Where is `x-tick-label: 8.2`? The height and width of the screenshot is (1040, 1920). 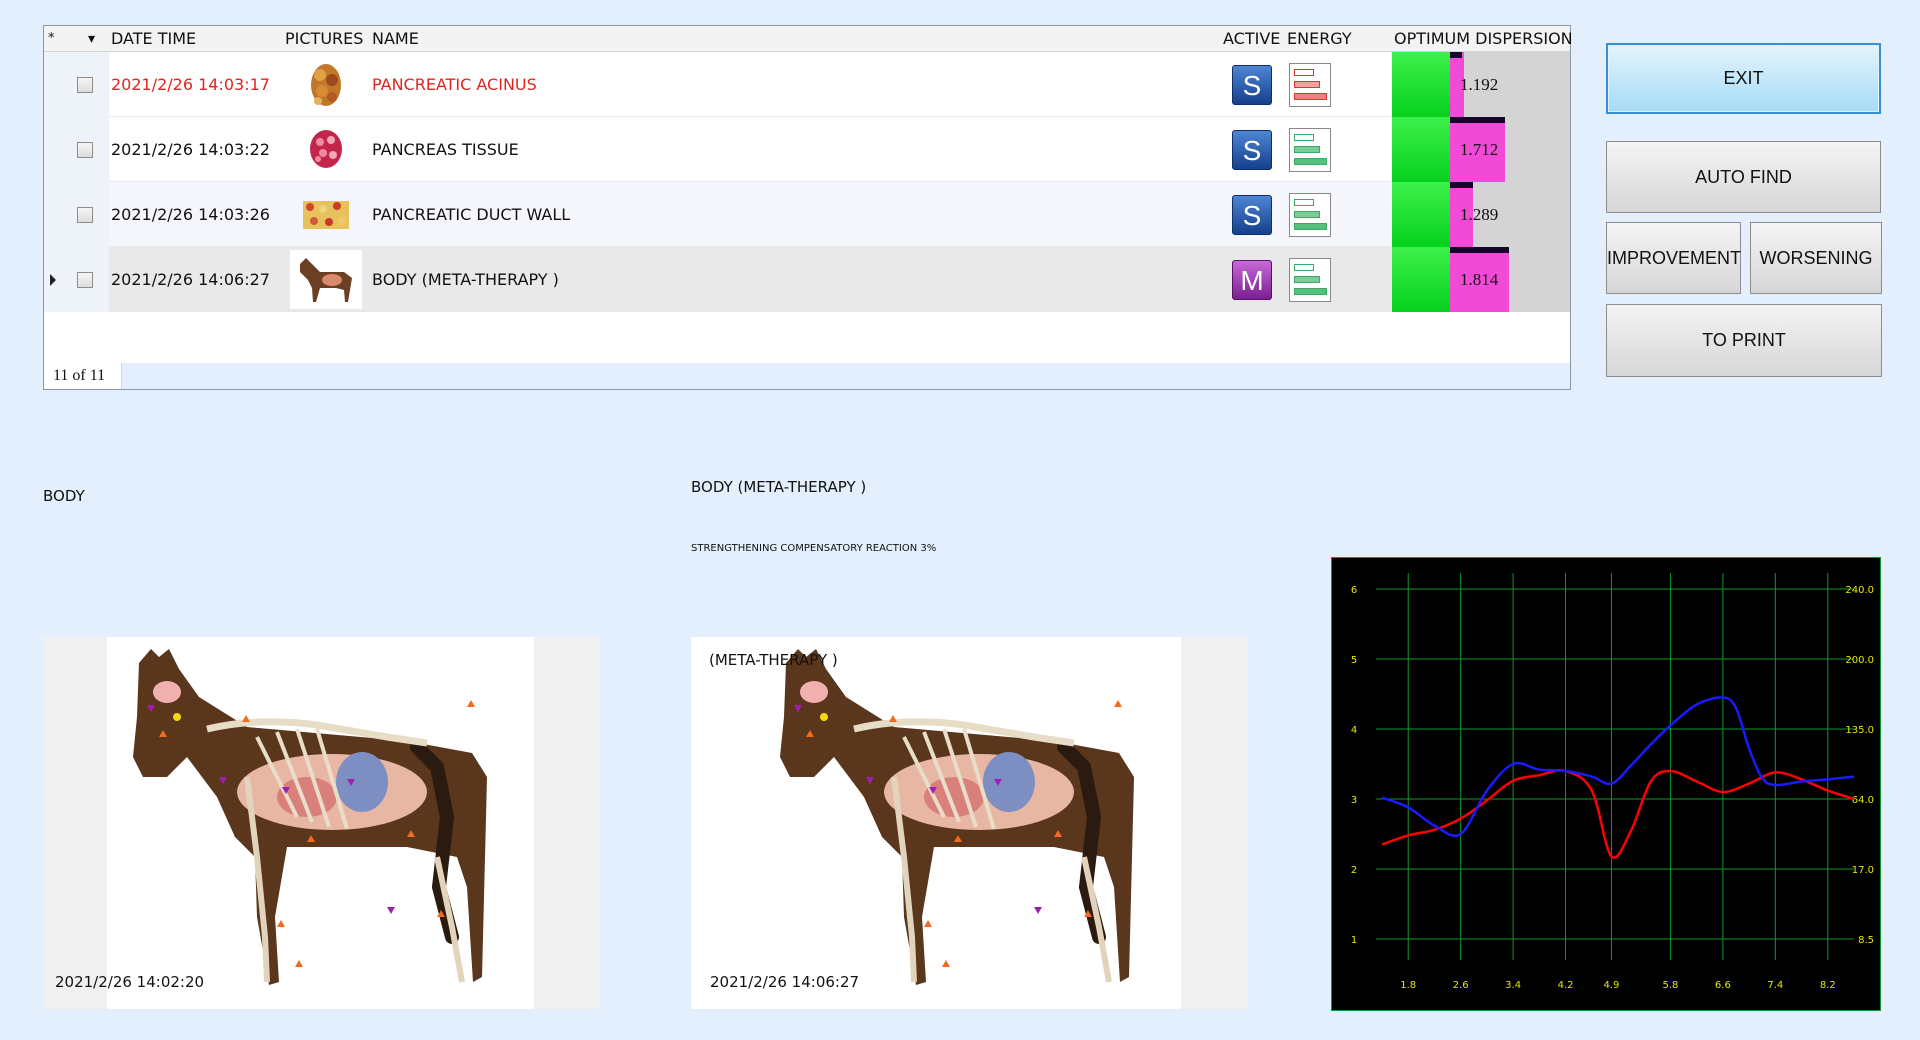 x-tick-label: 8.2 is located at coordinates (1828, 985).